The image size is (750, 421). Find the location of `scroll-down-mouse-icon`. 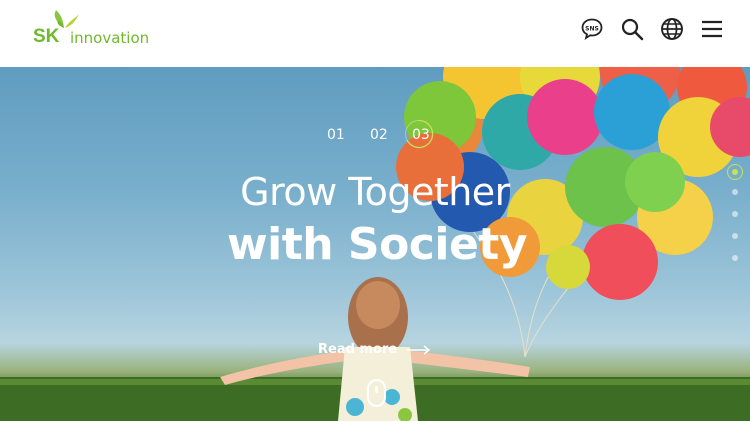

scroll-down-mouse-icon is located at coordinates (376, 393).